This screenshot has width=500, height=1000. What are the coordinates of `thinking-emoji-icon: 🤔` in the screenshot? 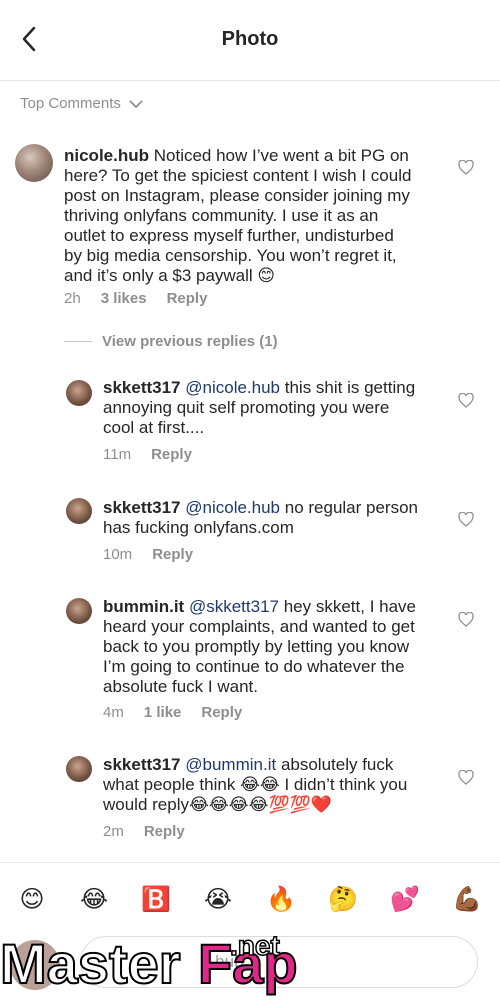 It's located at (343, 900).